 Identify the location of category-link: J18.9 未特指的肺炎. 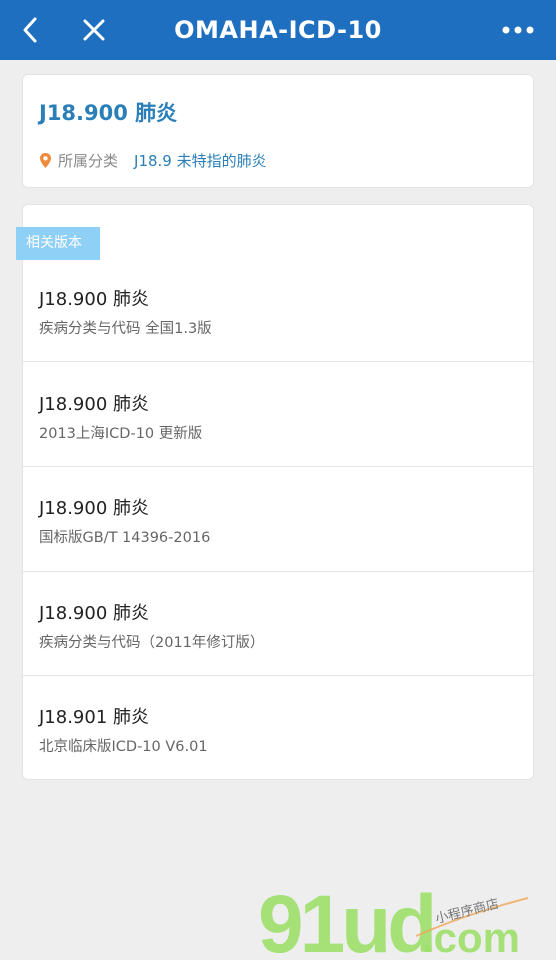
(200, 160).